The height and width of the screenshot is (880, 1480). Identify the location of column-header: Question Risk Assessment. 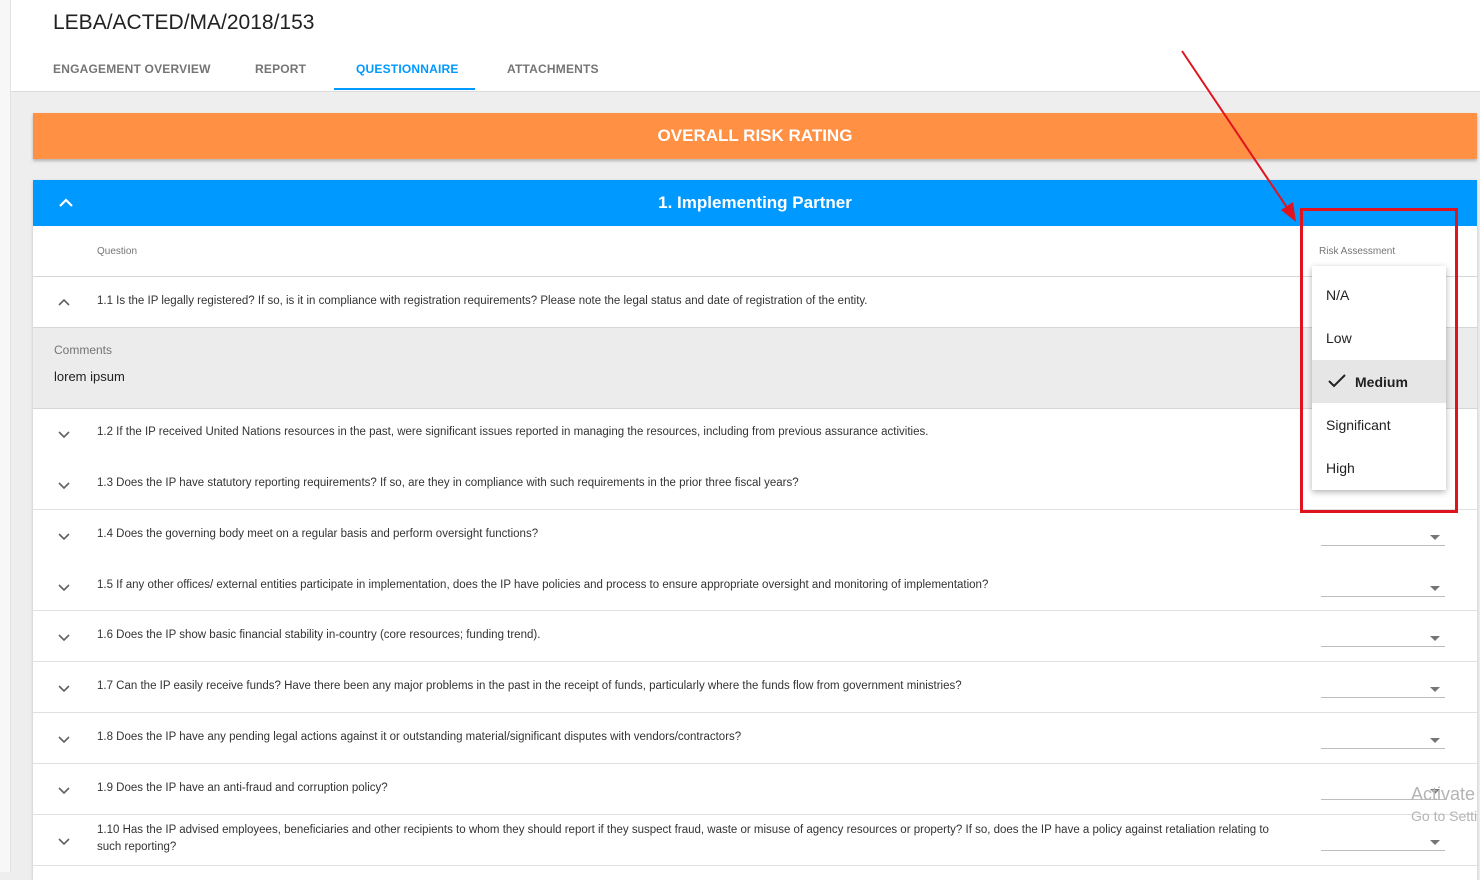
(755, 251).